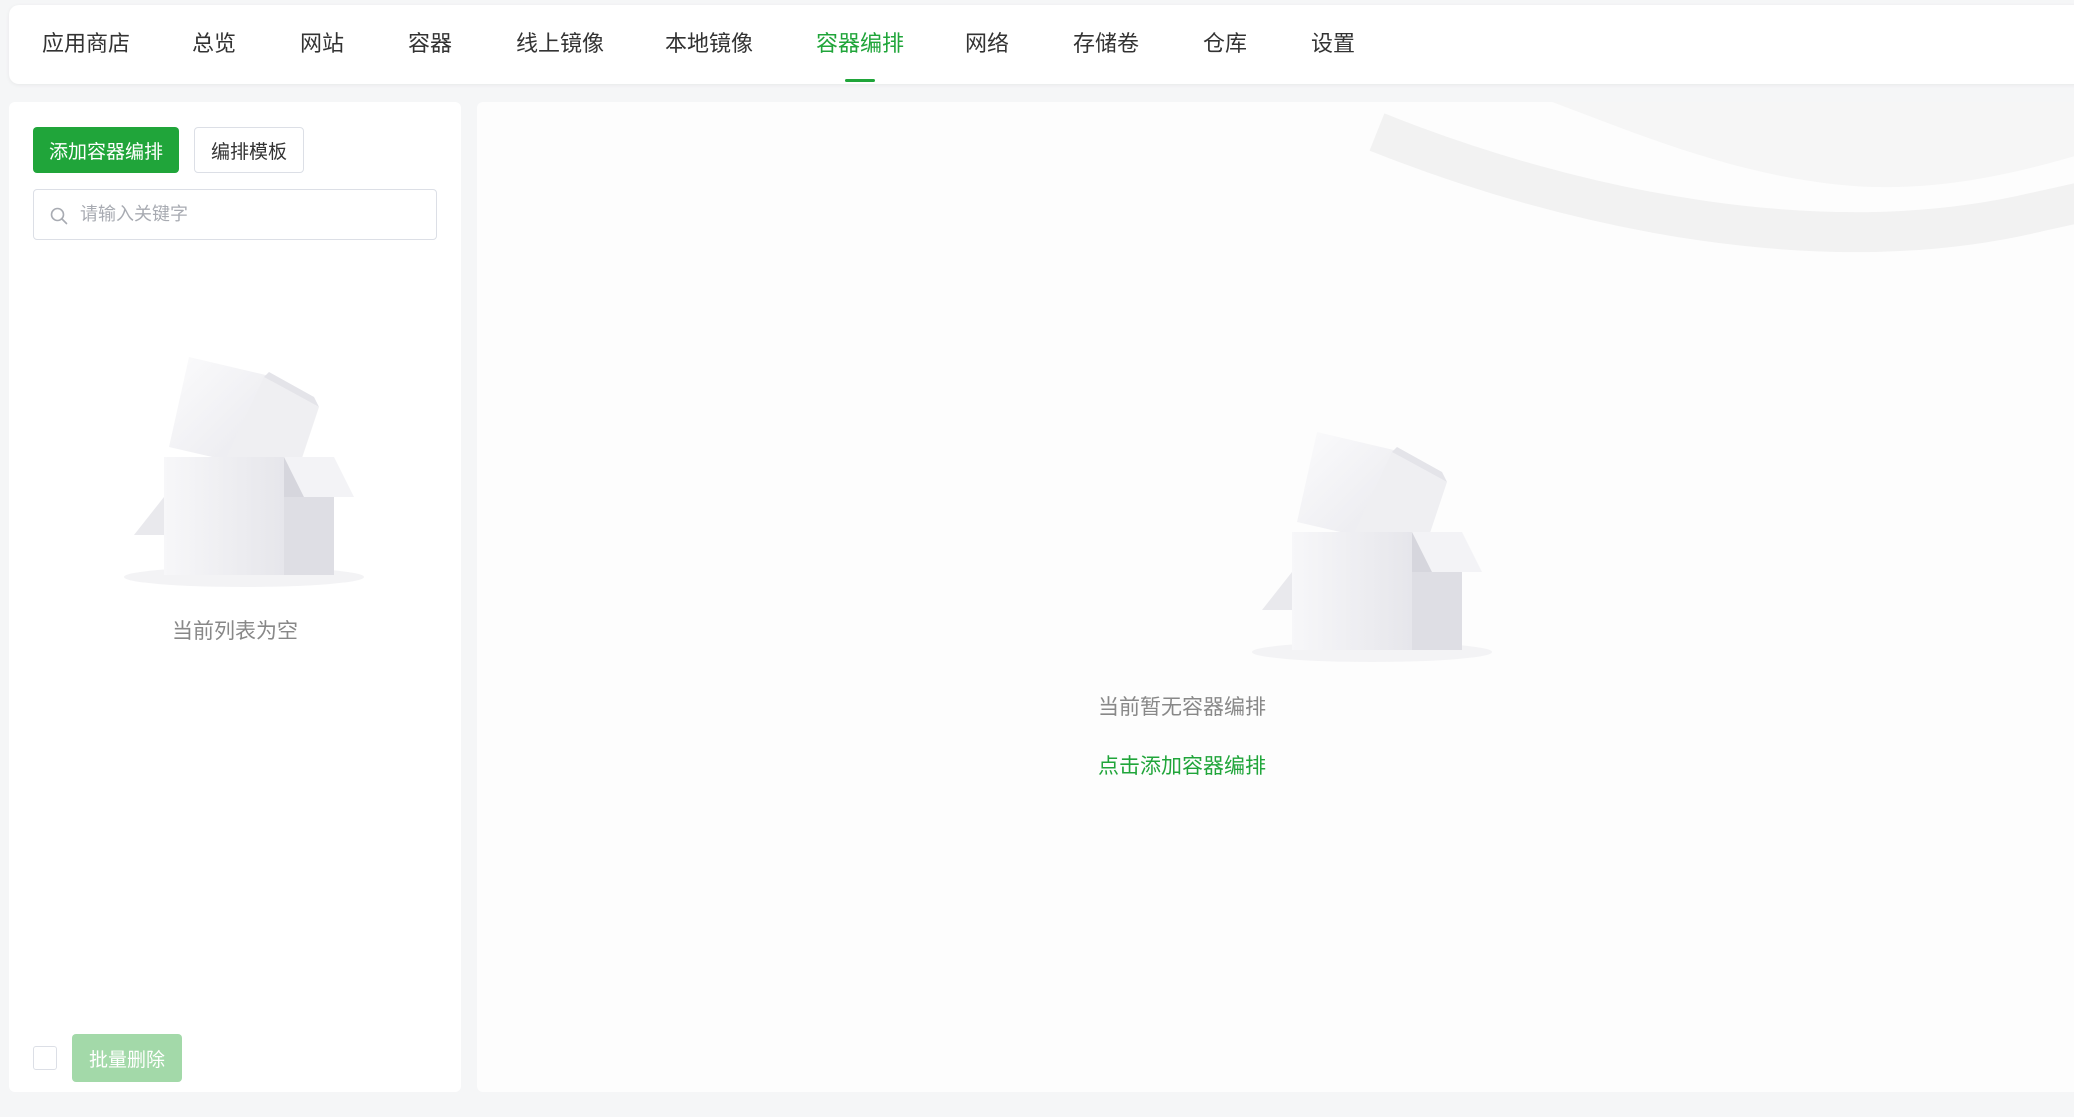  What do you see at coordinates (560, 44) in the screenshot?
I see `tab-online-images: 线上镜像` at bounding box center [560, 44].